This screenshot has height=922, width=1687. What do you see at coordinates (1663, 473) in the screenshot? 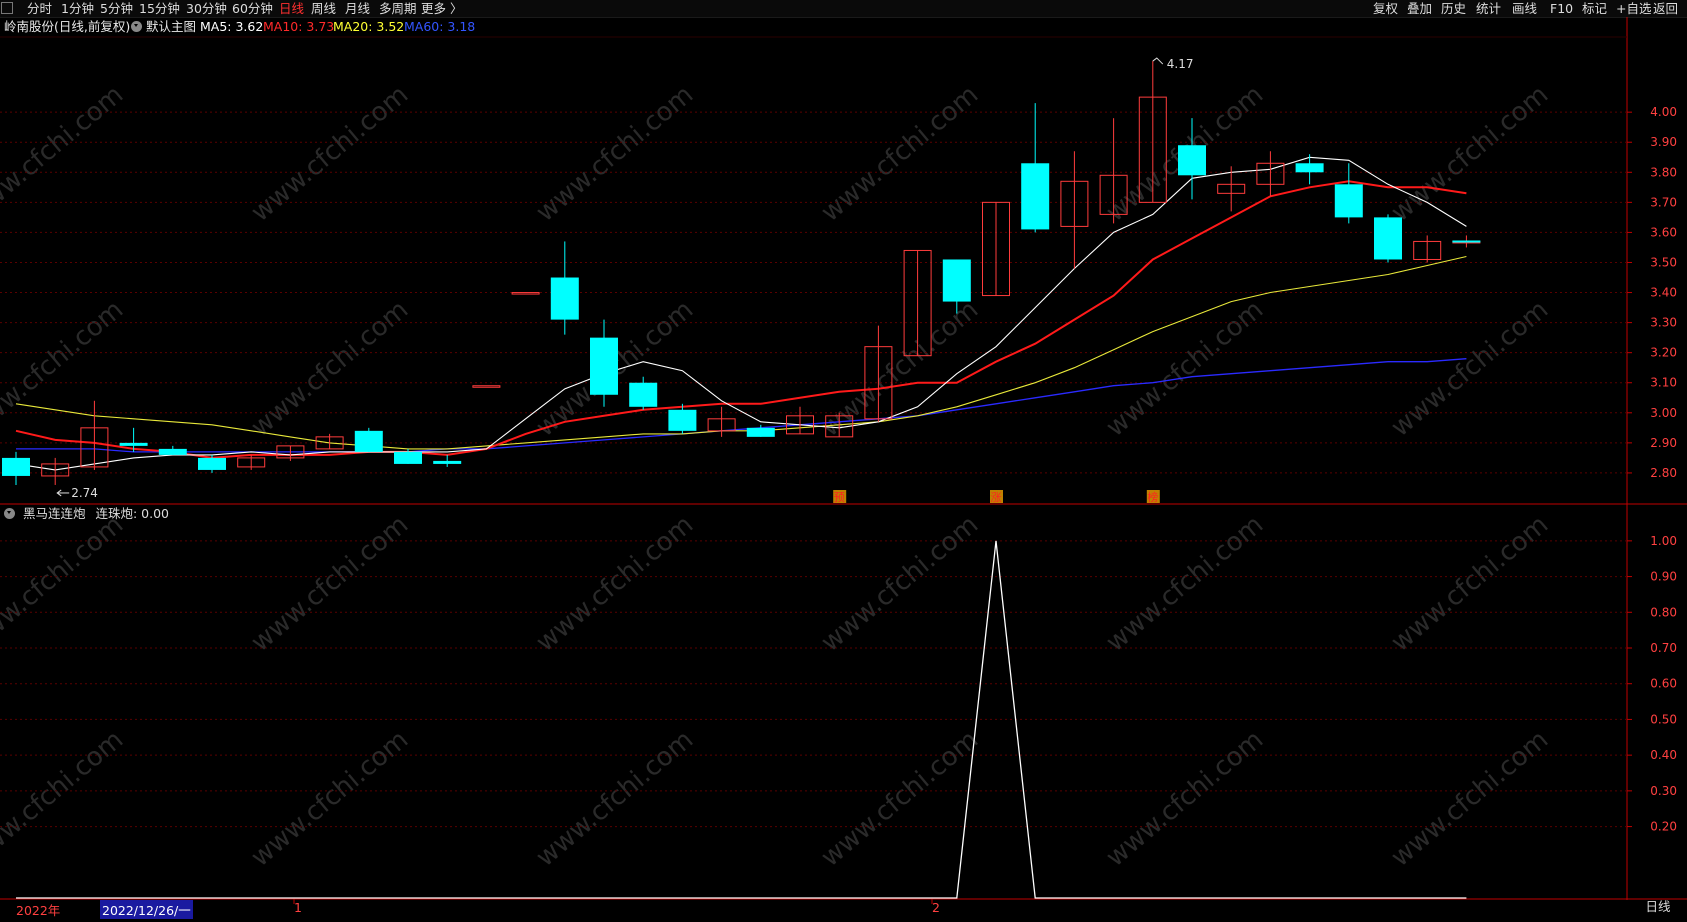
I see `y-tick-label: 2.80` at bounding box center [1663, 473].